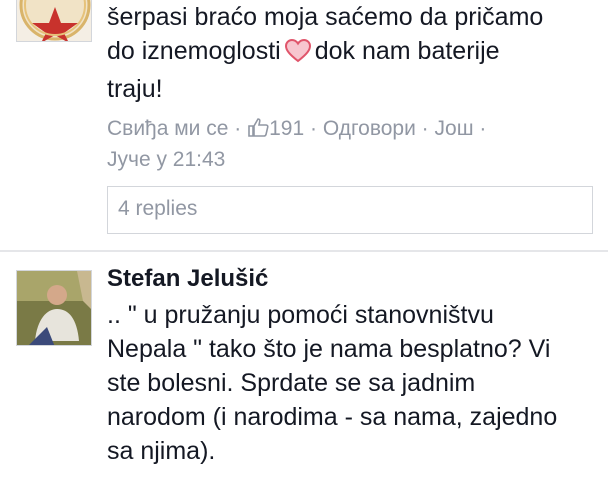 The height and width of the screenshot is (480, 608). Describe the element at coordinates (135, 89) in the screenshot. I see `comment-text-line: traju!` at that location.